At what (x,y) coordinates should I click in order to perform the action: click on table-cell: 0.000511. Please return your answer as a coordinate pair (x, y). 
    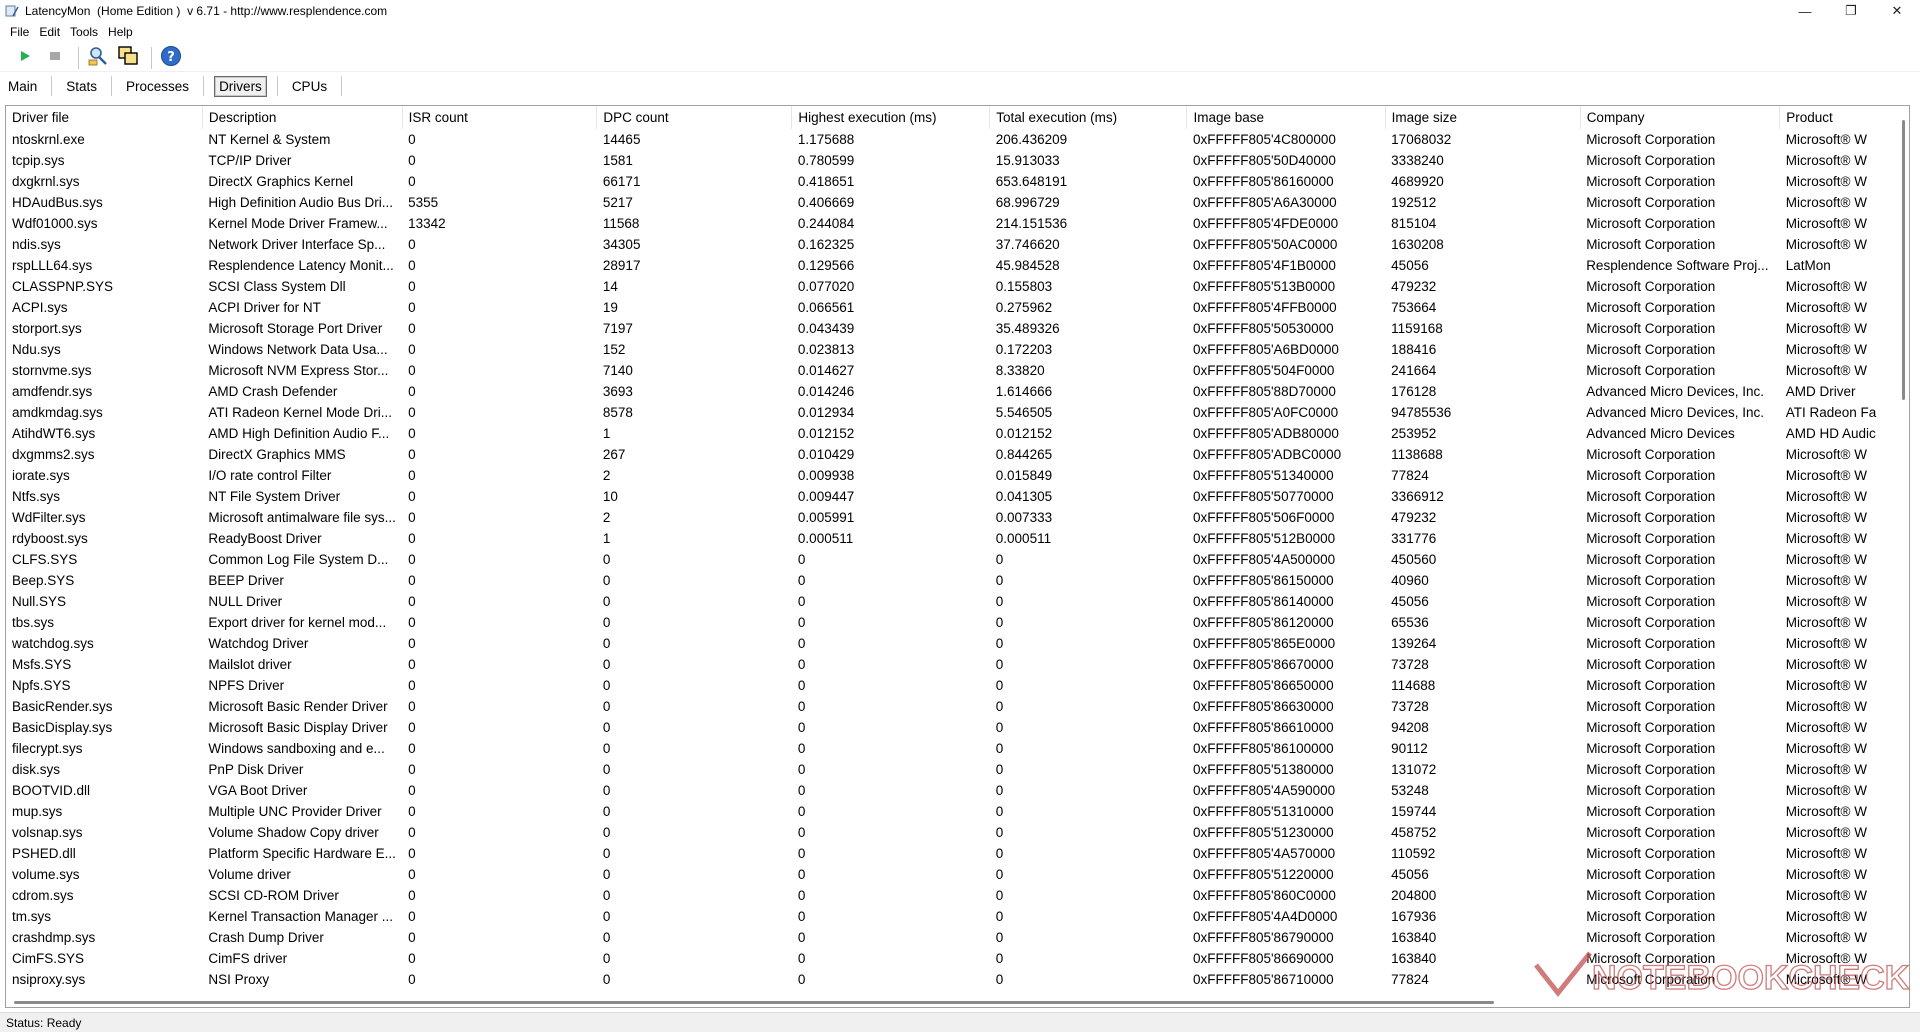
    Looking at the image, I should click on (1023, 538).